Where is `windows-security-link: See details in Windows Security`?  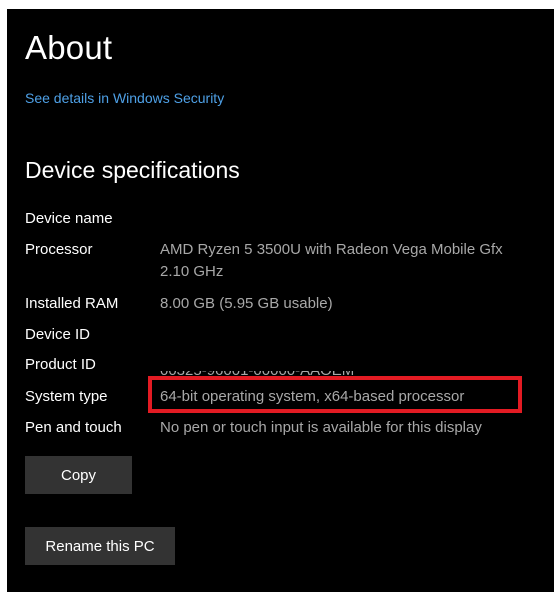 windows-security-link: See details in Windows Security is located at coordinates (124, 98).